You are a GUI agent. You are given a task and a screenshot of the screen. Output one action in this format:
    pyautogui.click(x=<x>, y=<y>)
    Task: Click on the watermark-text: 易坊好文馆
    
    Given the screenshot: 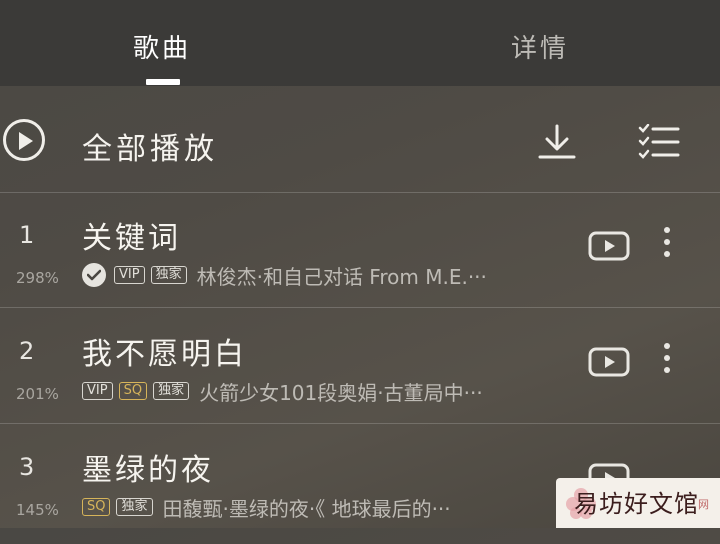 What is the action you would take?
    pyautogui.click(x=636, y=504)
    